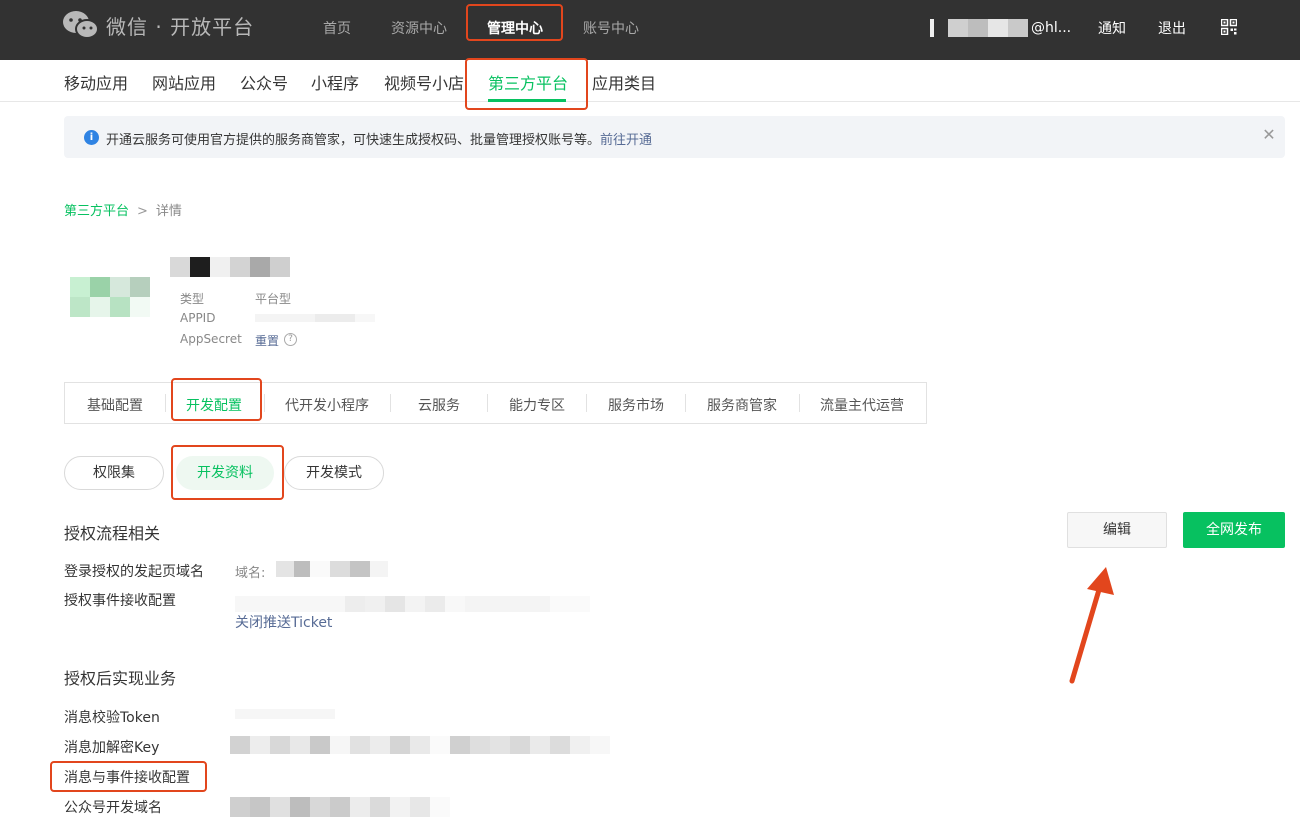 The width and height of the screenshot is (1300, 833). What do you see at coordinates (1091, 625) in the screenshot?
I see `annotation-arrow-icon` at bounding box center [1091, 625].